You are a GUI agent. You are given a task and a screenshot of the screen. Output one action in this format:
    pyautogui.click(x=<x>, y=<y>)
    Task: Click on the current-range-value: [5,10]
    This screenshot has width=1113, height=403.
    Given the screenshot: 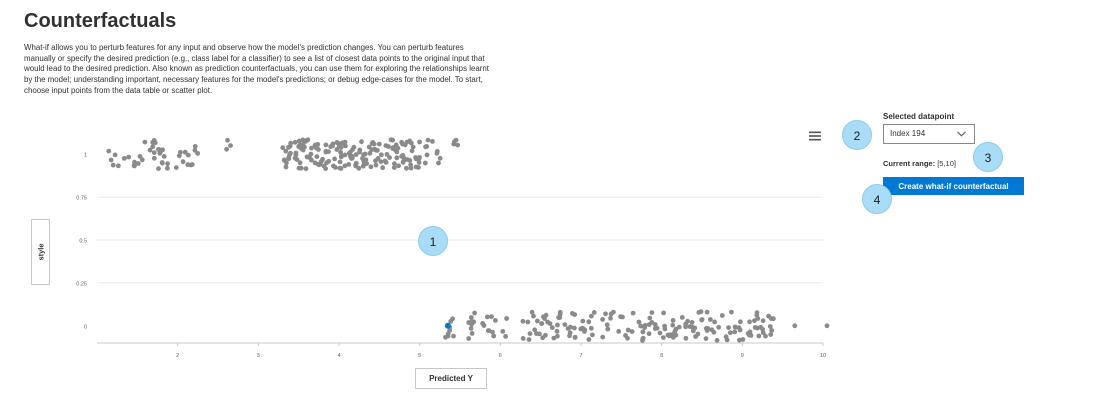 What is the action you would take?
    pyautogui.click(x=946, y=163)
    